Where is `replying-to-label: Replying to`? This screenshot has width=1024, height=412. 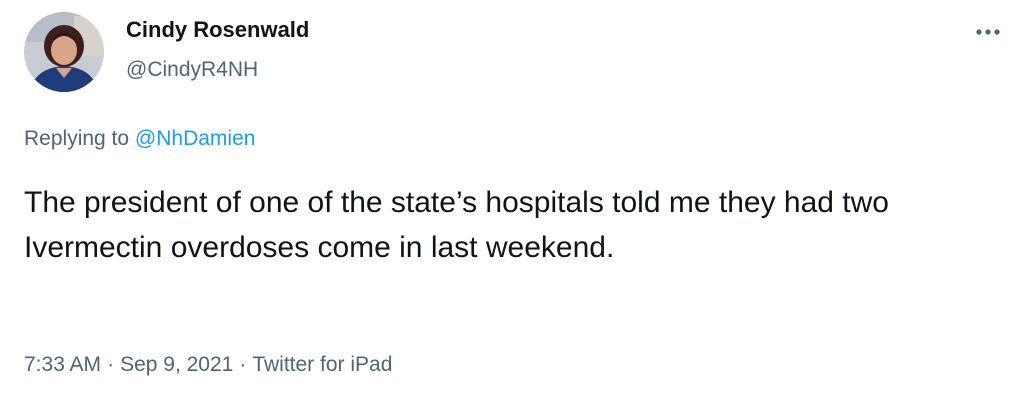
replying-to-label: Replying to is located at coordinates (77, 138).